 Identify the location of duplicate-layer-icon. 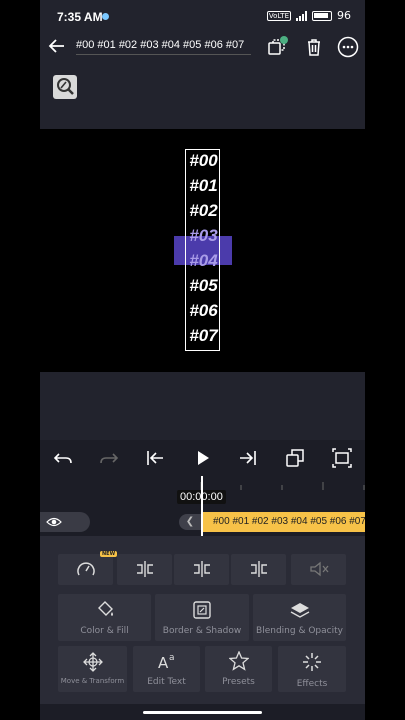
(277, 47).